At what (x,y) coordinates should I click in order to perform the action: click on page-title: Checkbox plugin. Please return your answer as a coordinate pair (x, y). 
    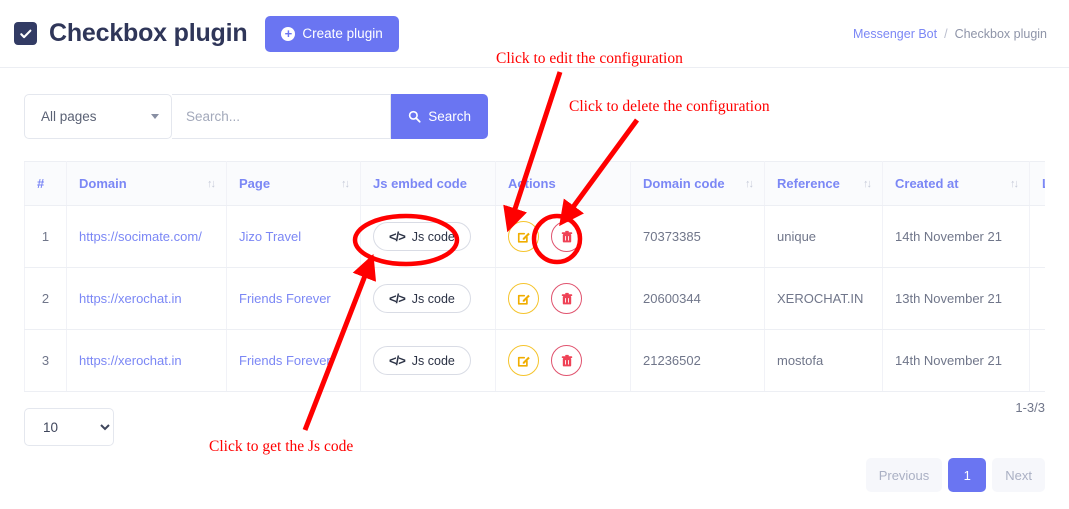
    Looking at the image, I should click on (148, 33).